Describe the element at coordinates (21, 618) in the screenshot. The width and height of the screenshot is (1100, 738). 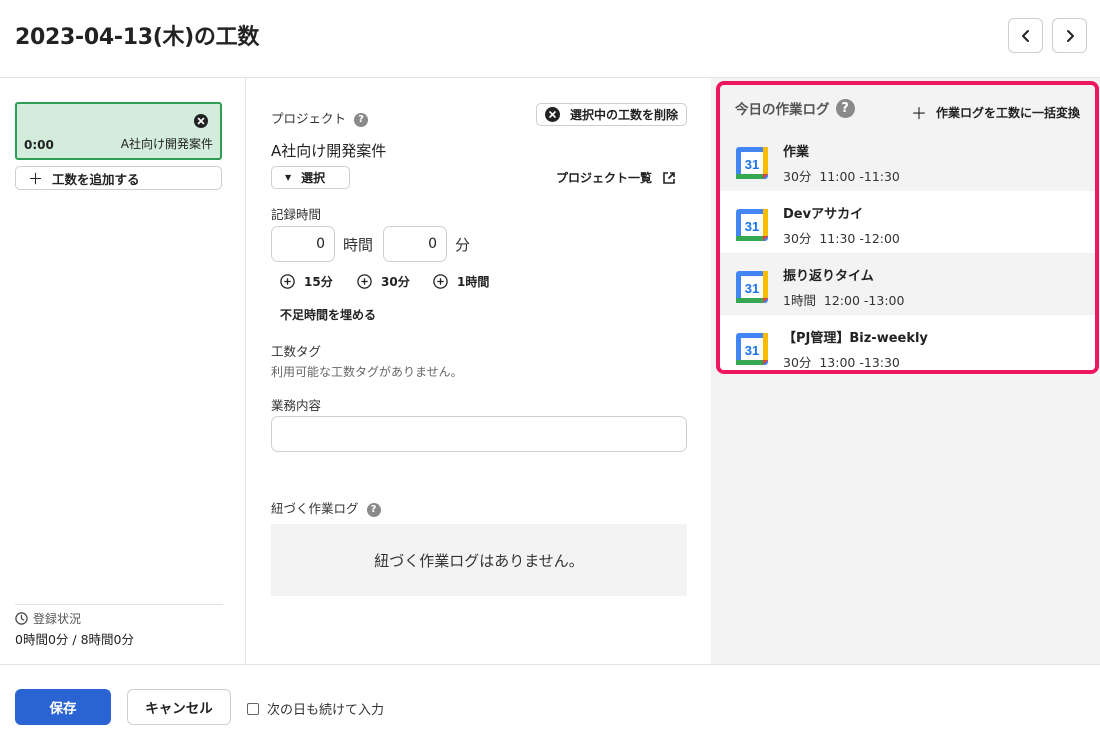
I see `clock-icon` at that location.